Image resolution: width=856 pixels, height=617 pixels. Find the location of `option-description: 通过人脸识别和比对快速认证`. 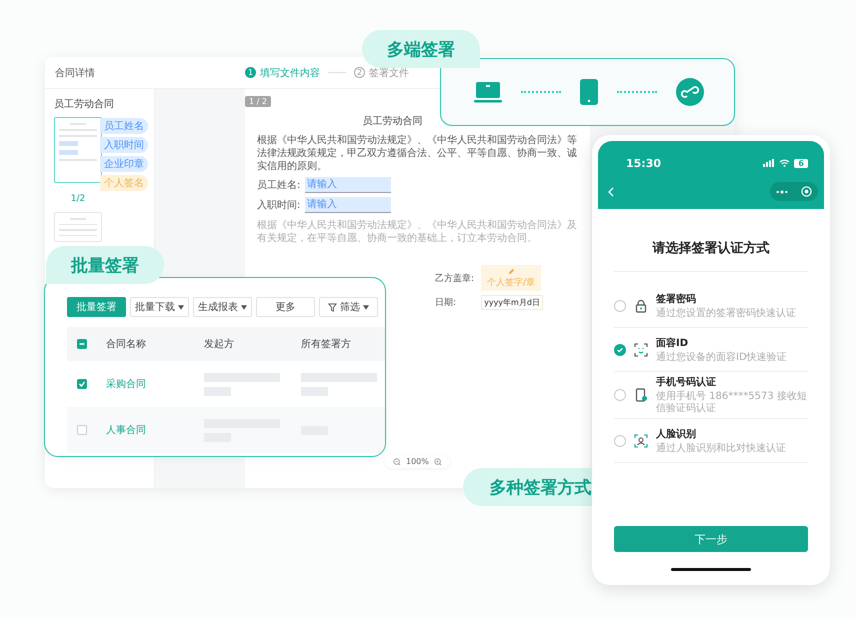

option-description: 通过人脸识别和比对快速认证 is located at coordinates (721, 448).